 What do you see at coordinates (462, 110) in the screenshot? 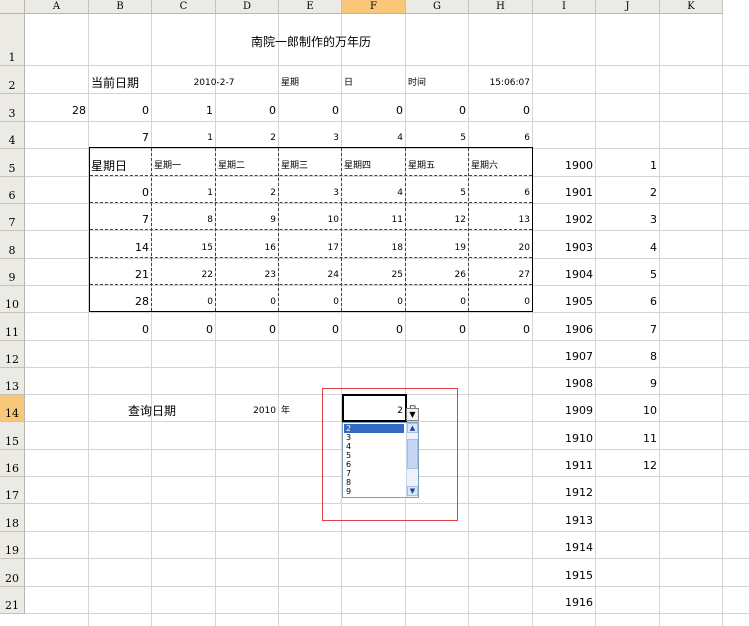
I see `row3-g: 0` at bounding box center [462, 110].